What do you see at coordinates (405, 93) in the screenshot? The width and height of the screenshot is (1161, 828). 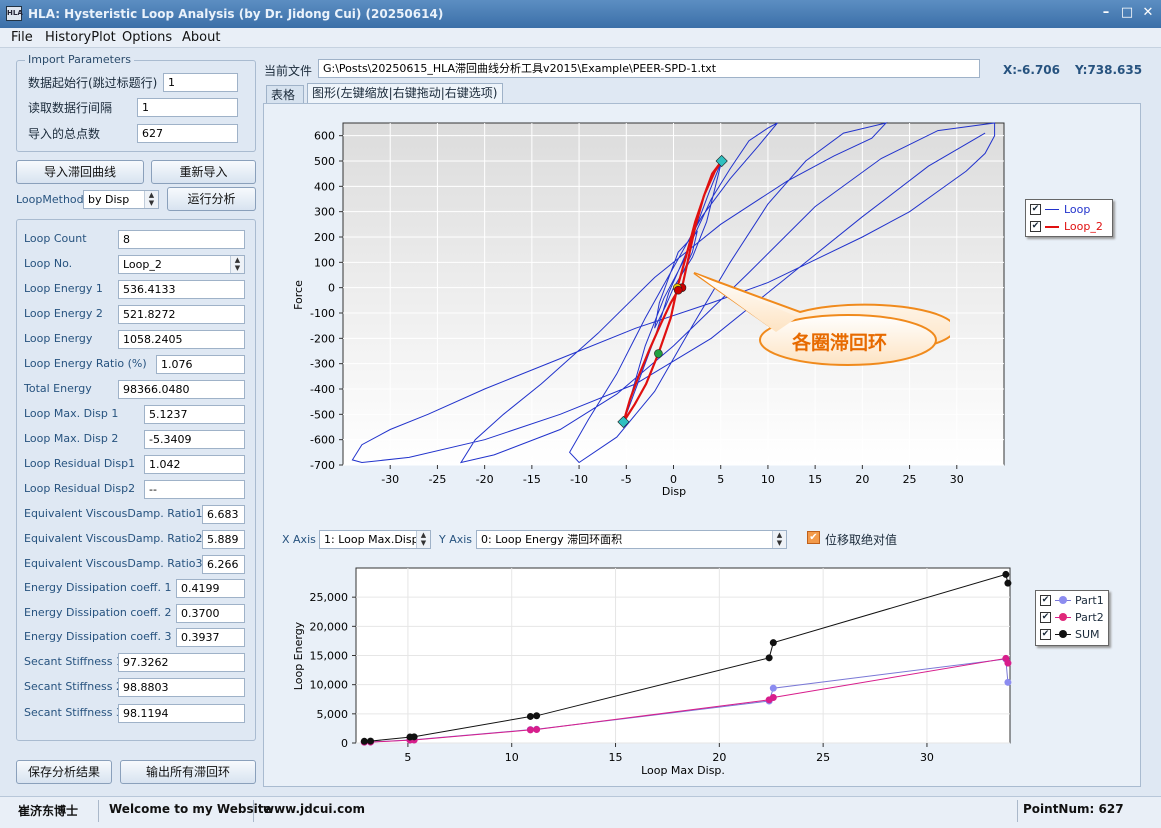 I see `tab-graph: 图形(左键缩放|右键拖动|右键选项)` at bounding box center [405, 93].